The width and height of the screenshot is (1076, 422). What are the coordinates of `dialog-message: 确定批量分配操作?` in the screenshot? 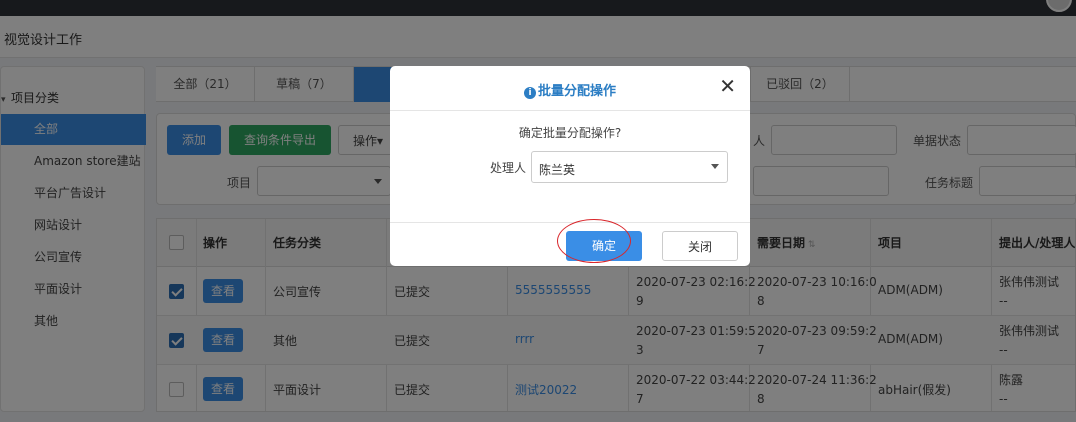 It's located at (570, 133).